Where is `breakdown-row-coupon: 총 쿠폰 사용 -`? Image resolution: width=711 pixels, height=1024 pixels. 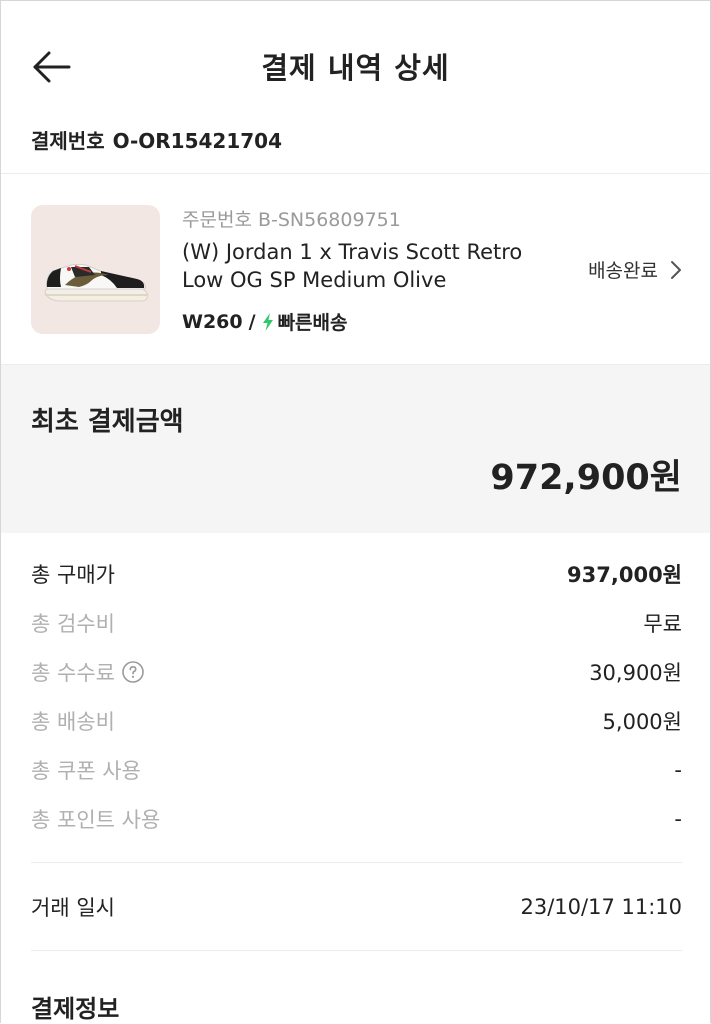
breakdown-row-coupon: 총 쿠폰 사용 - is located at coordinates (356, 769).